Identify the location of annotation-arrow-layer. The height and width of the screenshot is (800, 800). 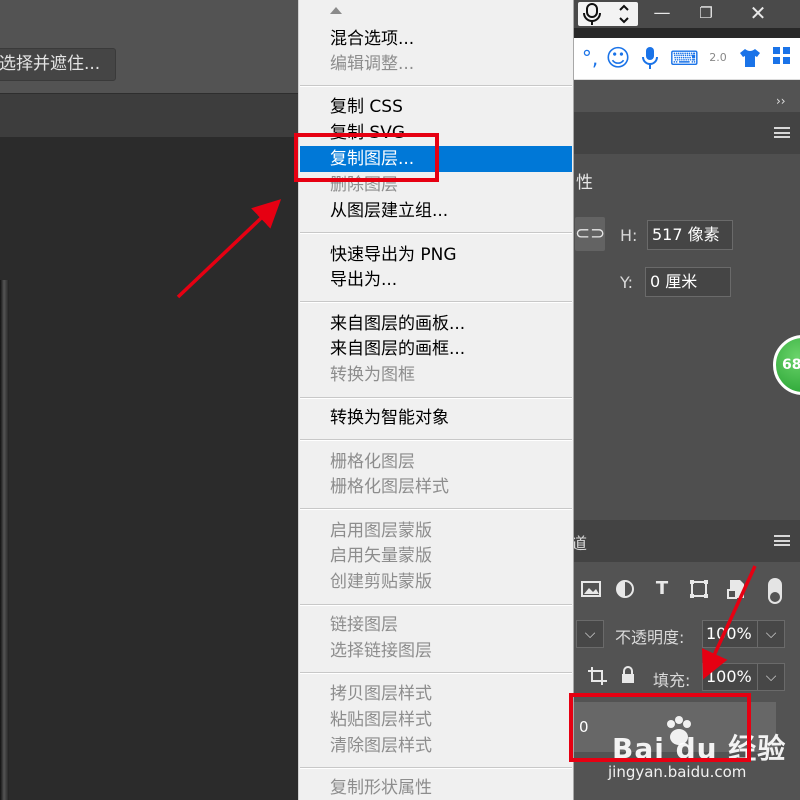
(729, 622).